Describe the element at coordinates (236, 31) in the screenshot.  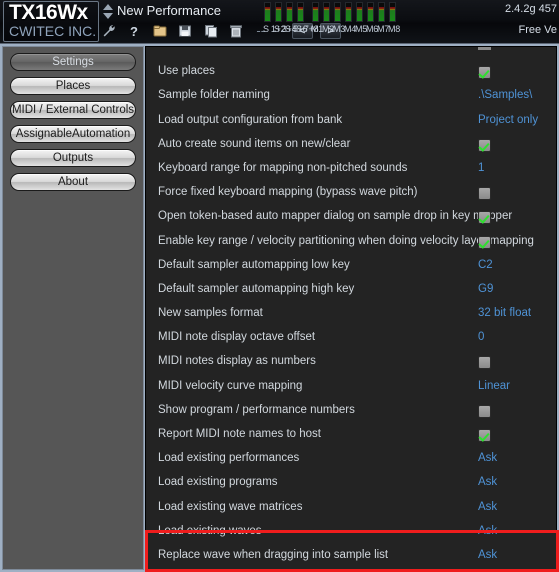
I see `trash-icon` at that location.